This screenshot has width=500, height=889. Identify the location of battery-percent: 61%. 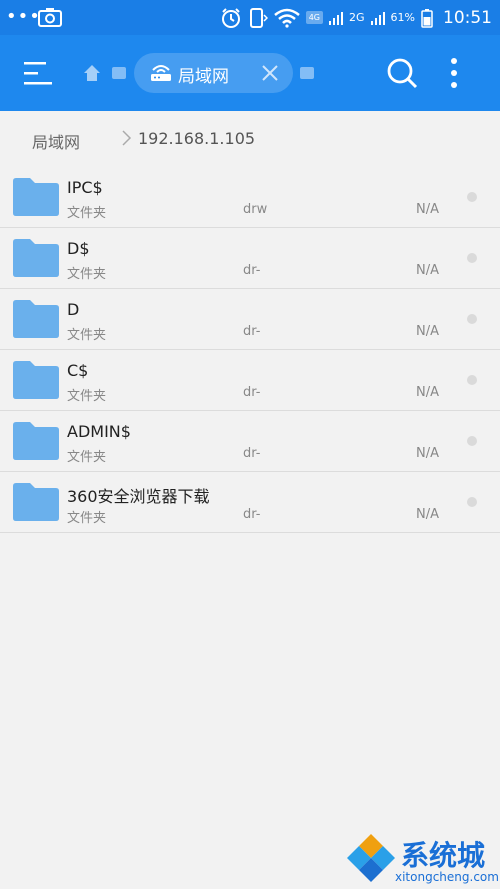
(402, 17).